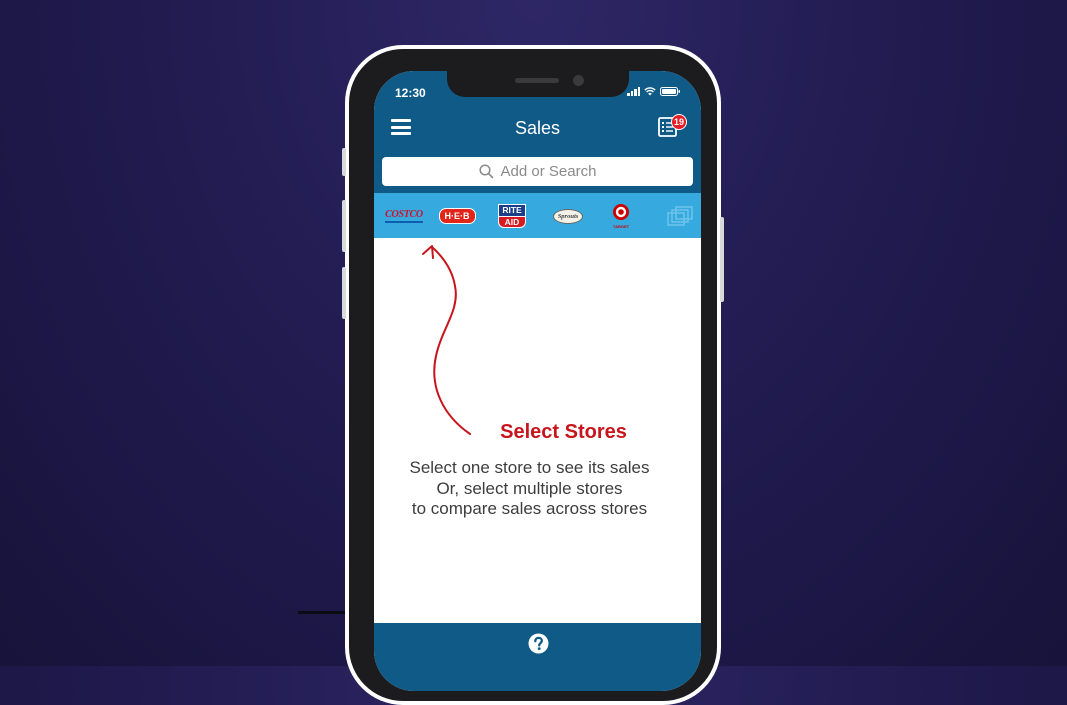 The width and height of the screenshot is (1067, 705). I want to click on signal-icon, so click(633, 91).